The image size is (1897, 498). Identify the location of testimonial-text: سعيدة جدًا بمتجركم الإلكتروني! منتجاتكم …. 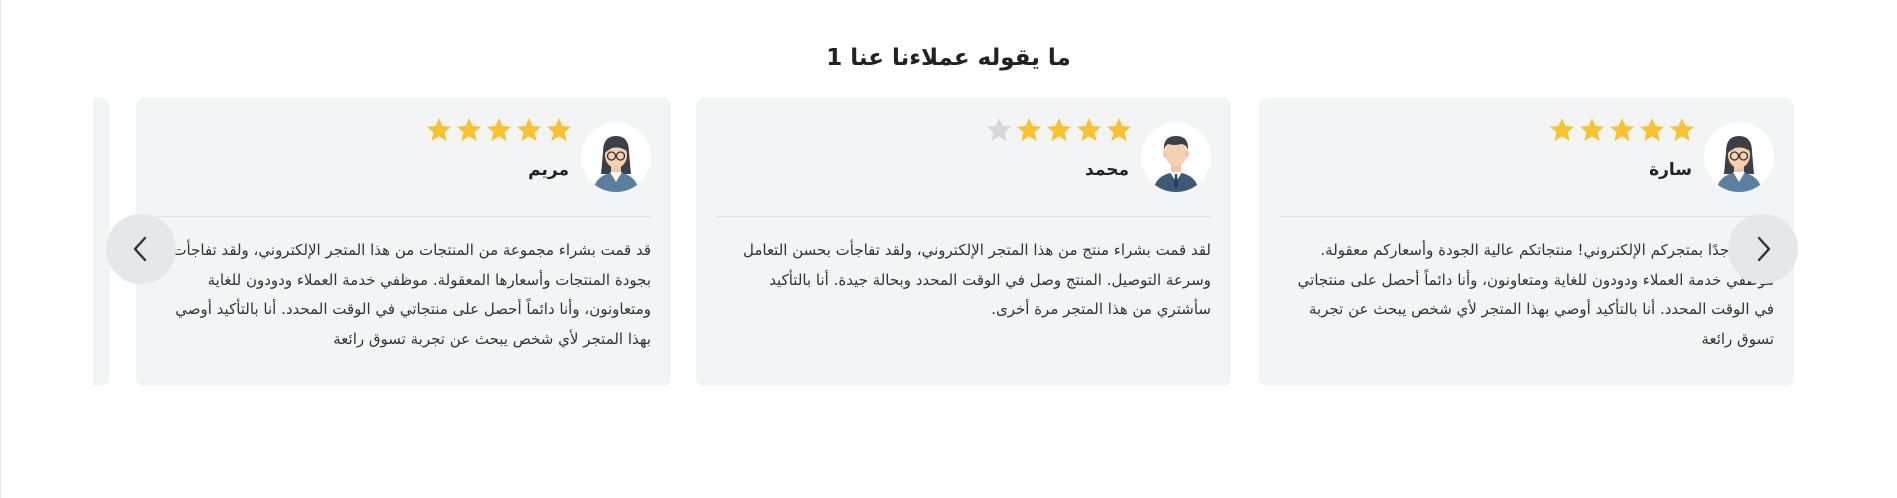
(1535, 294).